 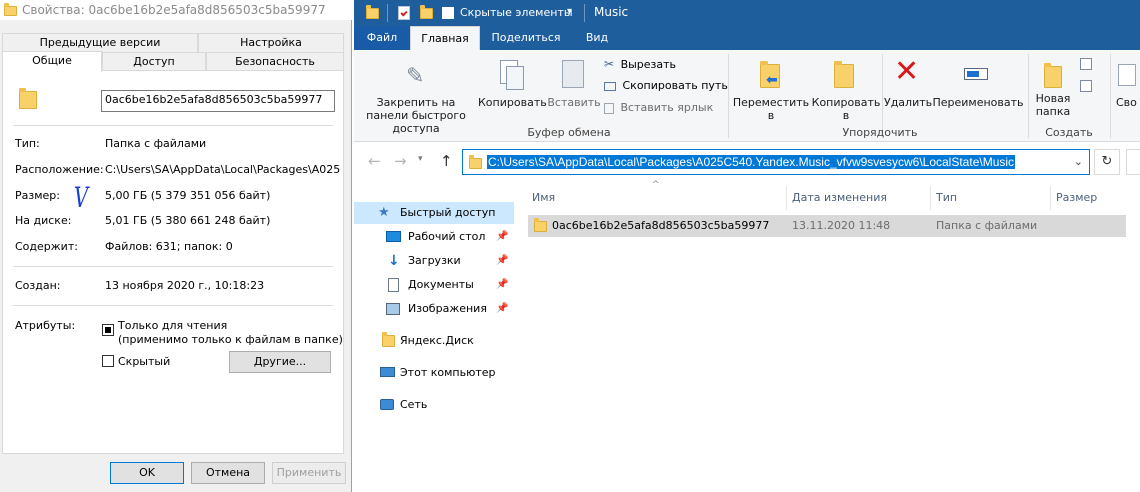 What do you see at coordinates (420, 159) in the screenshot?
I see `history-dropdown-icon: ▾` at bounding box center [420, 159].